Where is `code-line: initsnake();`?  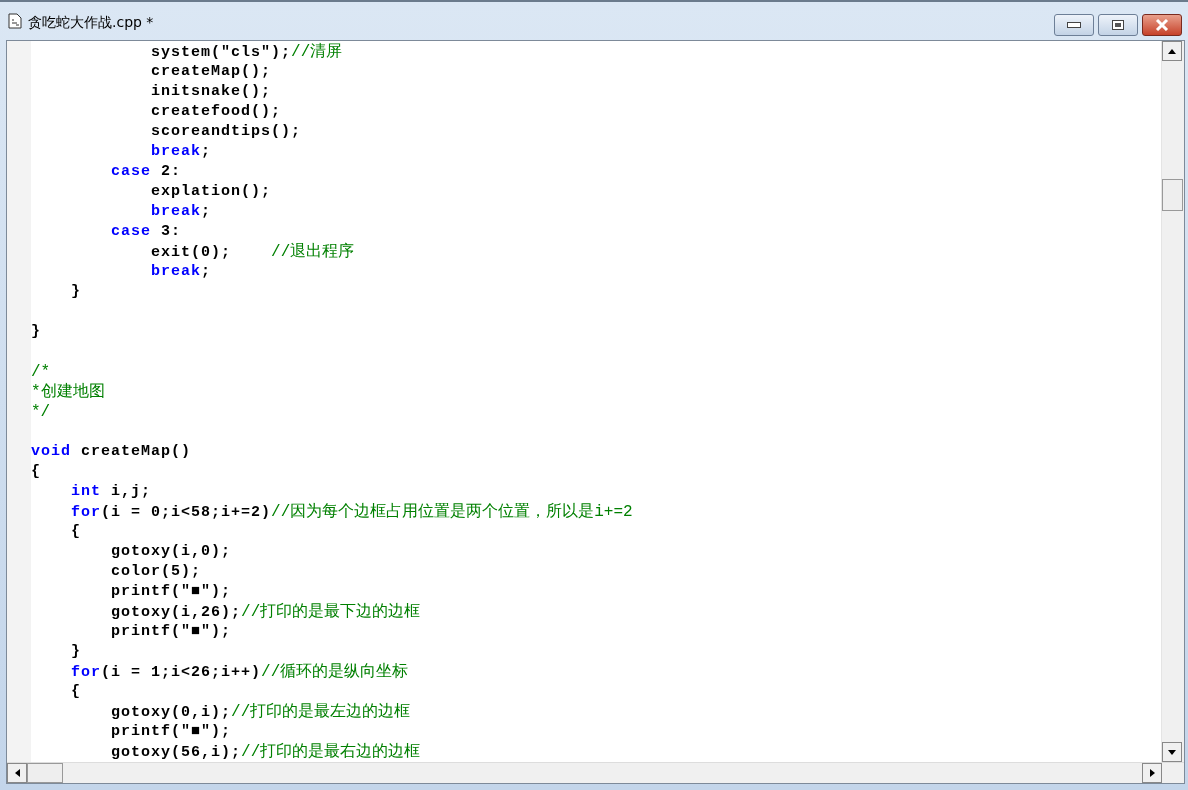
code-line: initsnake(); is located at coordinates (211, 92).